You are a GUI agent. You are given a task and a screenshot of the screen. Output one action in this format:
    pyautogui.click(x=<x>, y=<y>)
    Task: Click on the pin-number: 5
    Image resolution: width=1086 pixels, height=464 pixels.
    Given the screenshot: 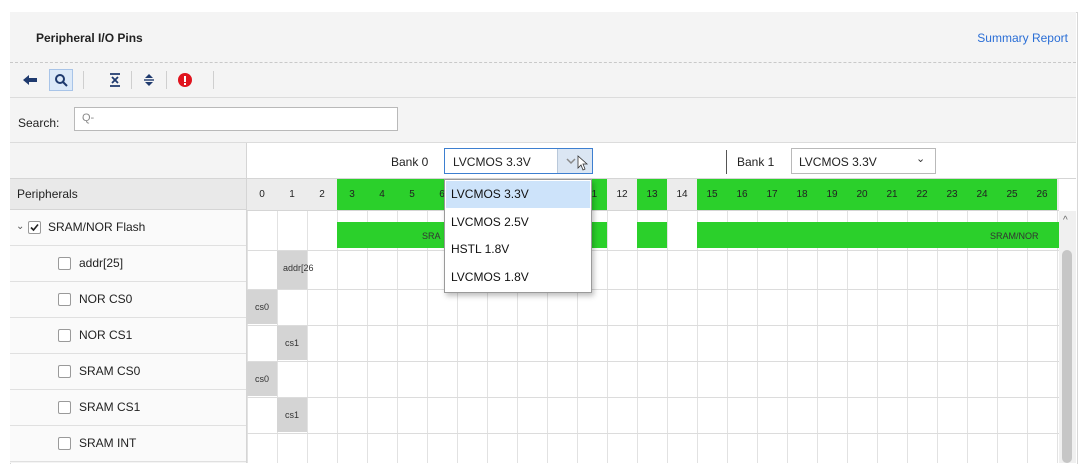 What is the action you would take?
    pyautogui.click(x=412, y=194)
    